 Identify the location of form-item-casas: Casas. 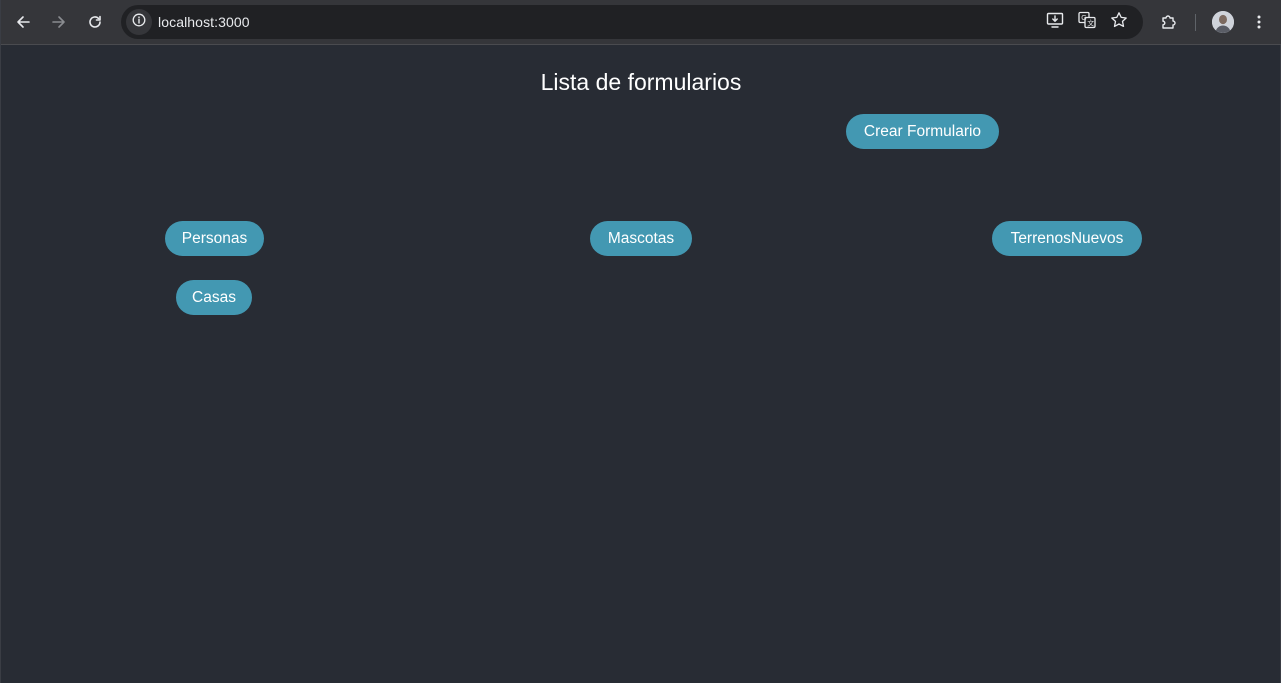
(214, 297).